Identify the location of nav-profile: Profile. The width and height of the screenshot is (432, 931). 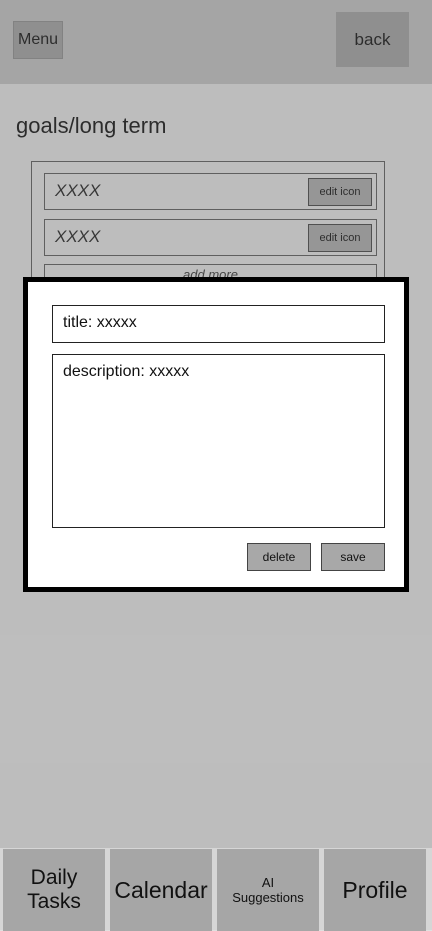
(375, 890).